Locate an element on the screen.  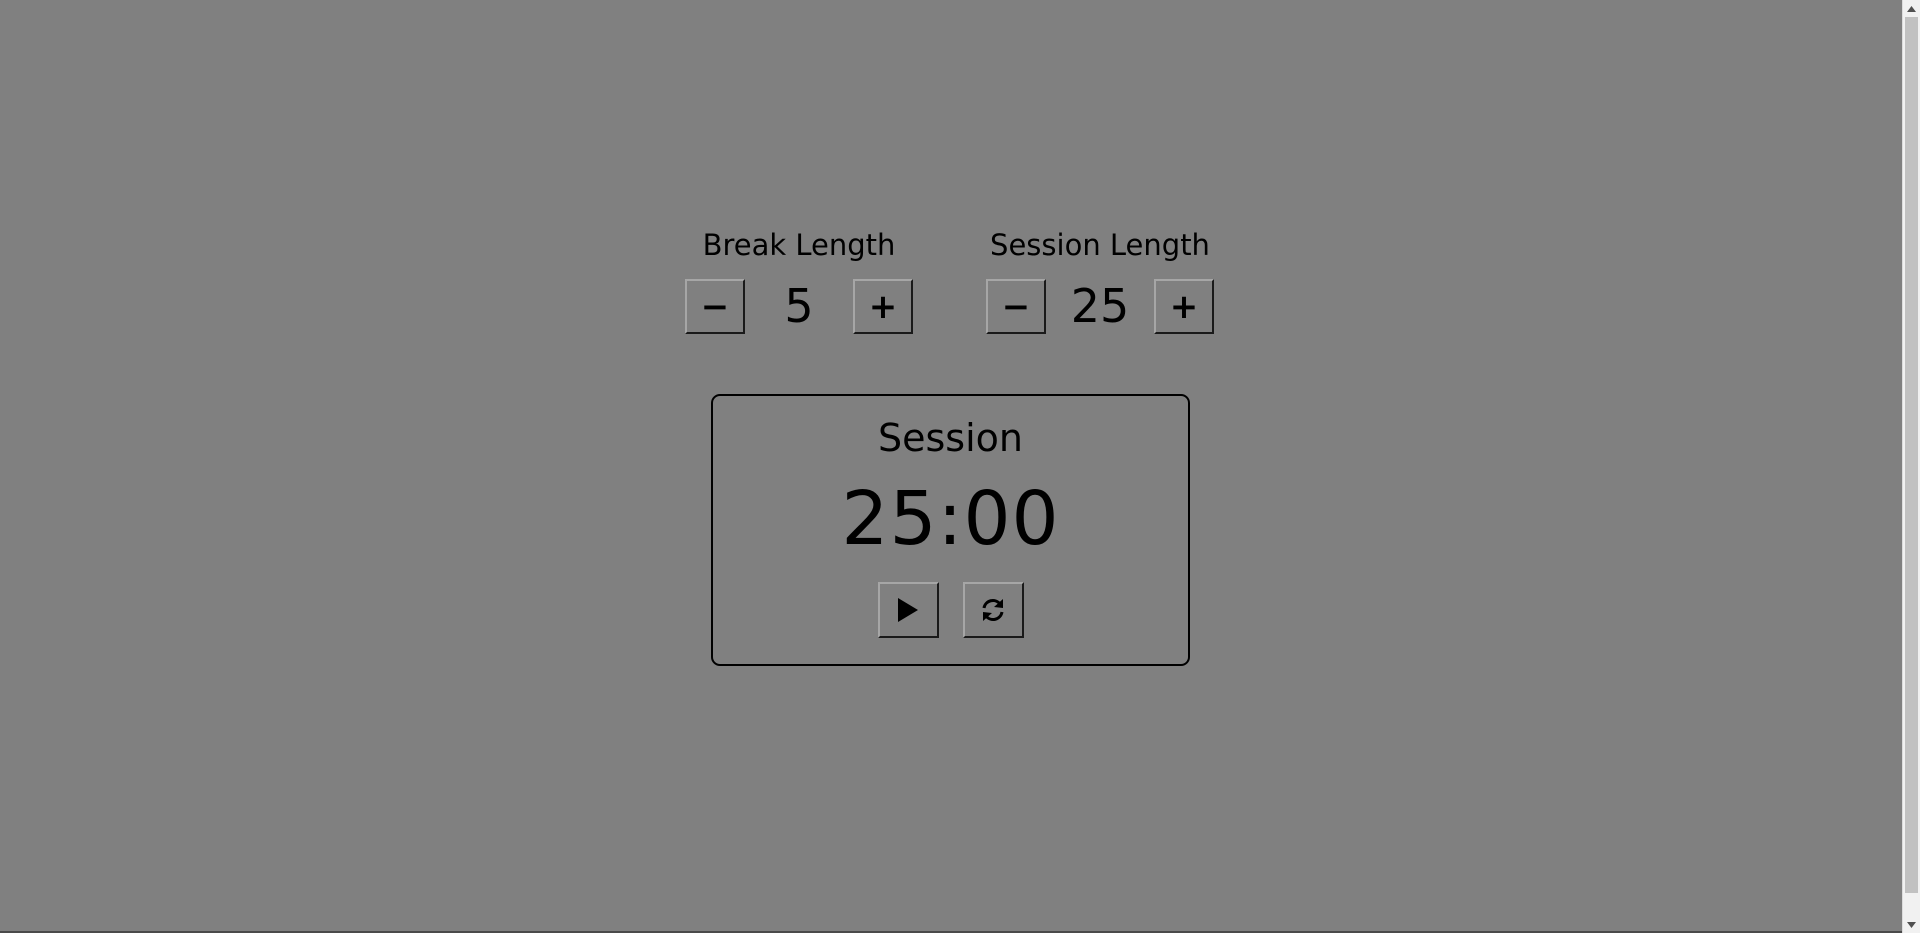
break-decrement-button: − is located at coordinates (715, 306).